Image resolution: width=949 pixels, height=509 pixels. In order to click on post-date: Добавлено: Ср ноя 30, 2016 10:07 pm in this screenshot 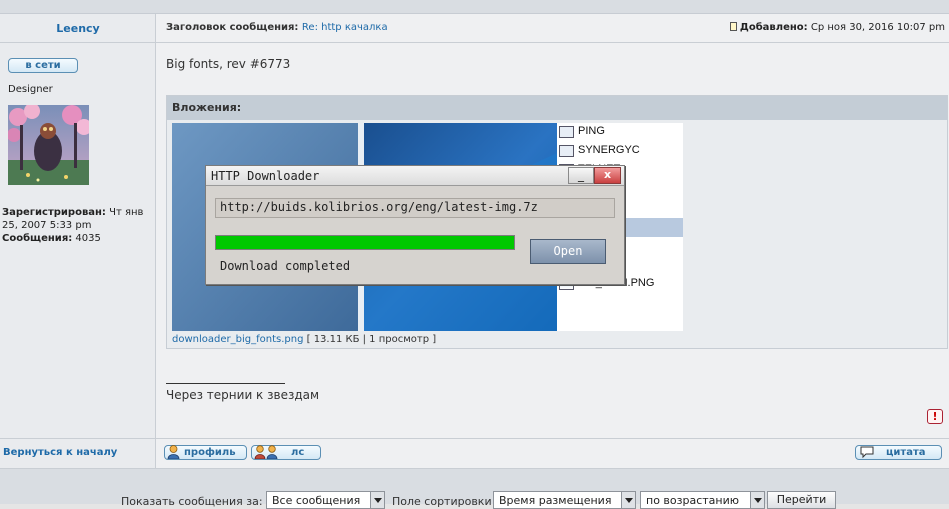, I will do `click(837, 27)`.